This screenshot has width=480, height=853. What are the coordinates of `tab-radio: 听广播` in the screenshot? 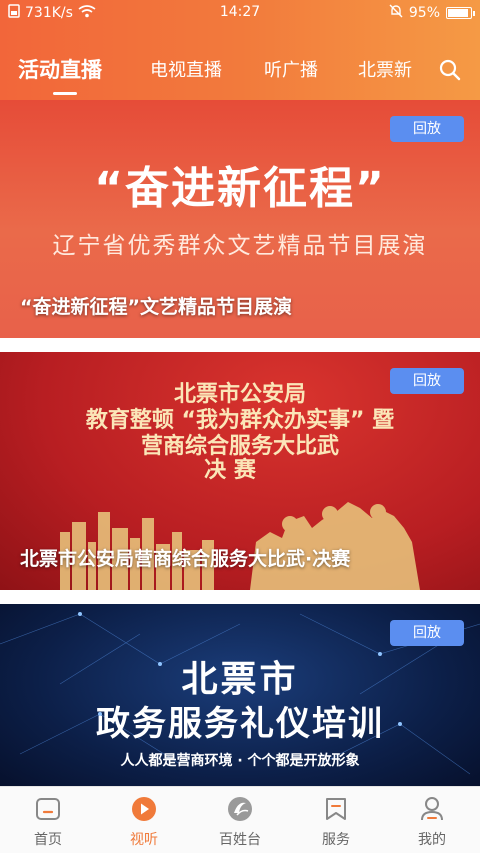 It's located at (291, 69).